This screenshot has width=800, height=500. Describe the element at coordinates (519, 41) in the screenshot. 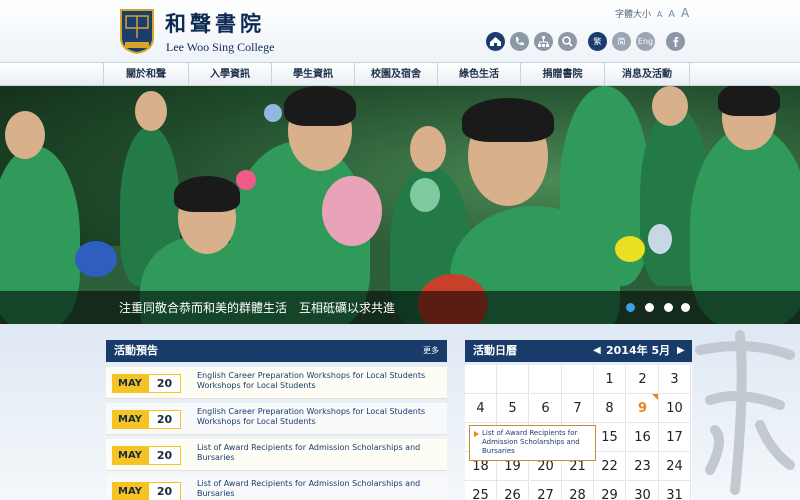

I see `phone-icon` at that location.